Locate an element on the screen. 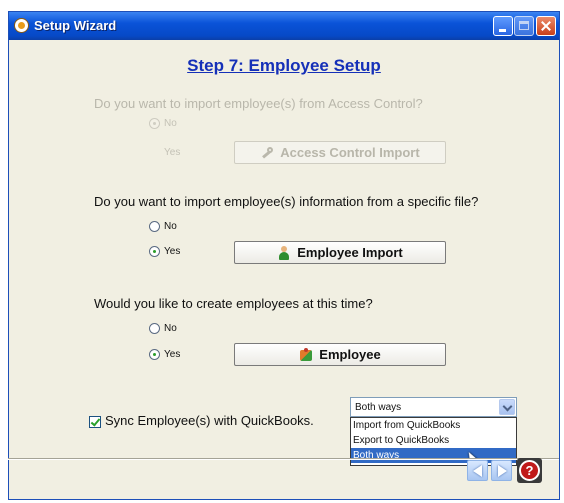 Image resolution: width=564 pixels, height=503 pixels. next-arrow-icon is located at coordinates (501, 470).